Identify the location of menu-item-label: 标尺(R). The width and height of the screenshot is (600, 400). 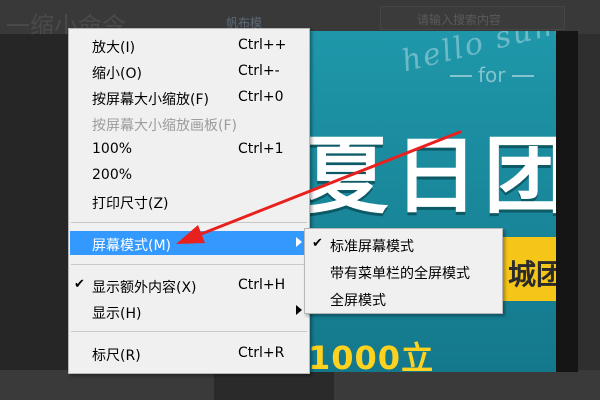
(116, 356).